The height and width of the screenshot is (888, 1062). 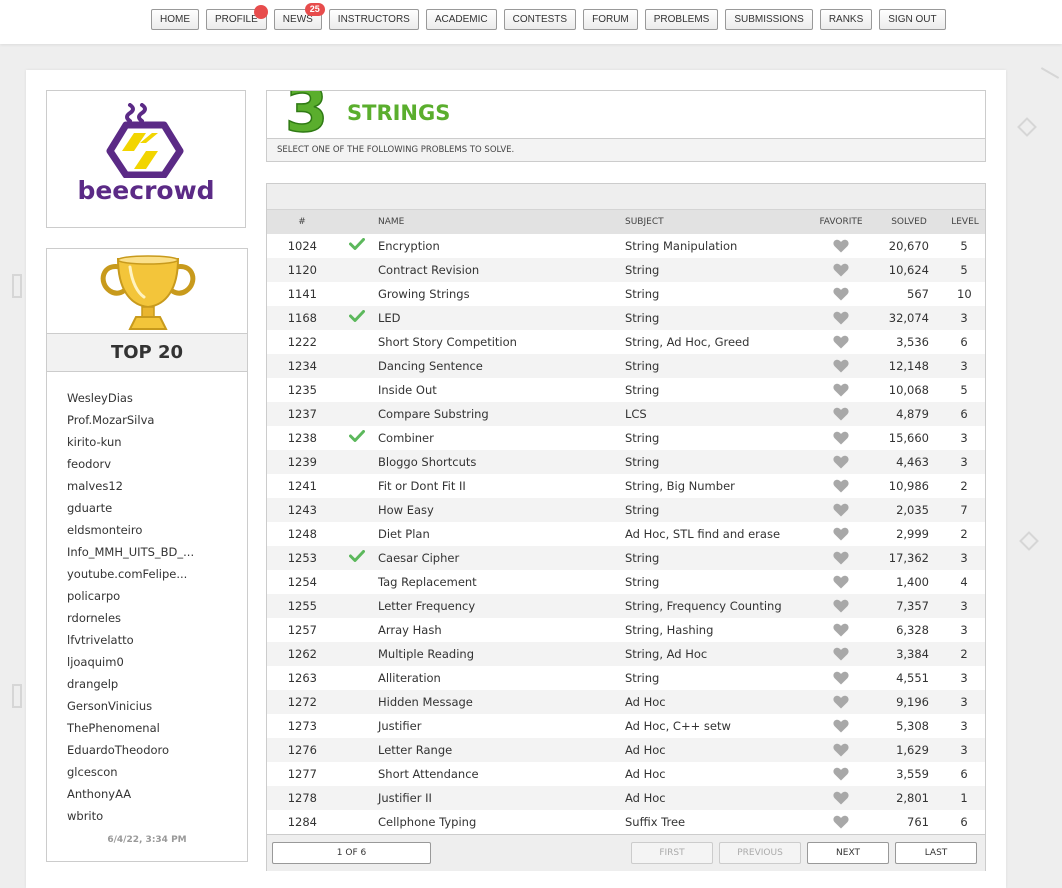 What do you see at coordinates (626, 270) in the screenshot?
I see `table-row: 1120 Contract Revision String 10,624 5` at bounding box center [626, 270].